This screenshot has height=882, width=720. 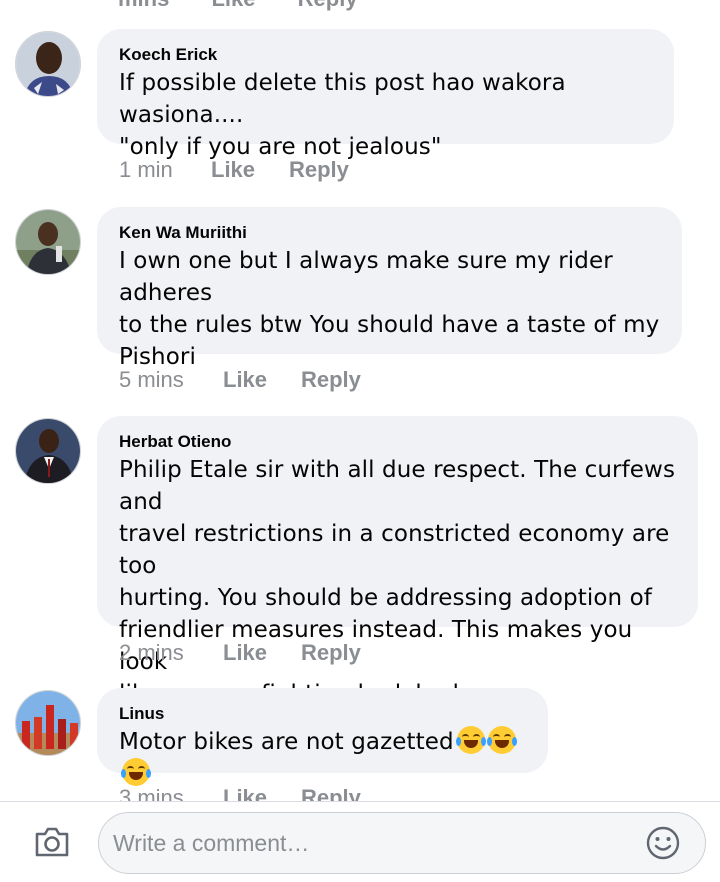 I want to click on smiley-icon, so click(x=663, y=843).